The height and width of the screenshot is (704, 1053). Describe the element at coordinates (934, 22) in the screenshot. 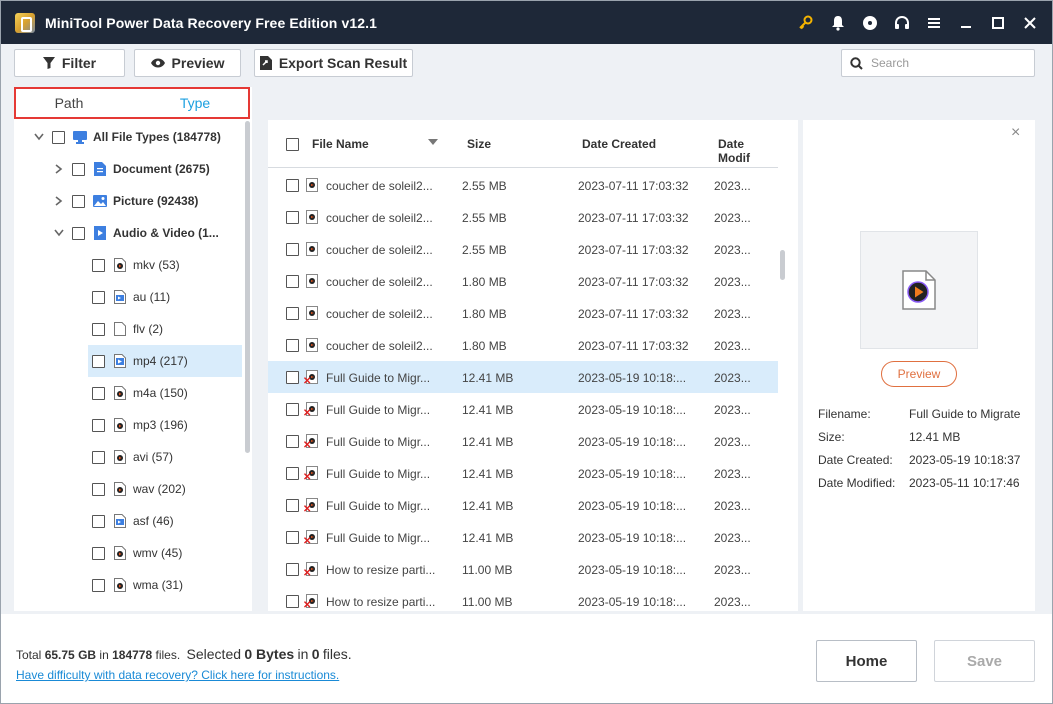

I see `menu-icon` at that location.